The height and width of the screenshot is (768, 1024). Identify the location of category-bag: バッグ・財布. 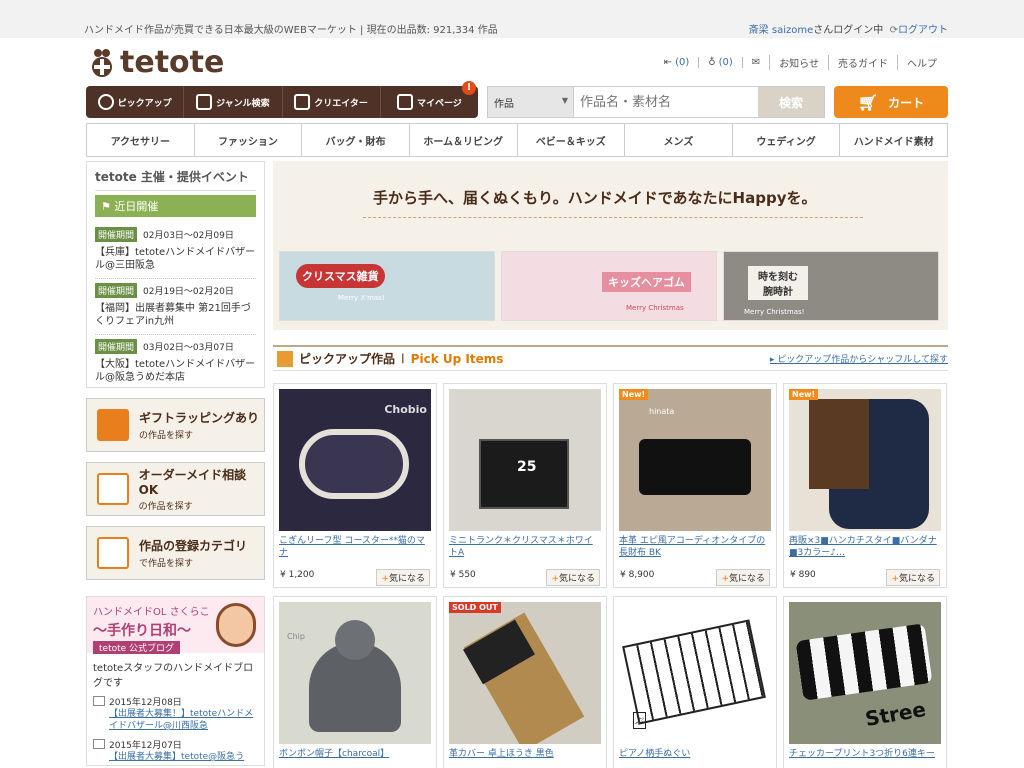
(355, 140).